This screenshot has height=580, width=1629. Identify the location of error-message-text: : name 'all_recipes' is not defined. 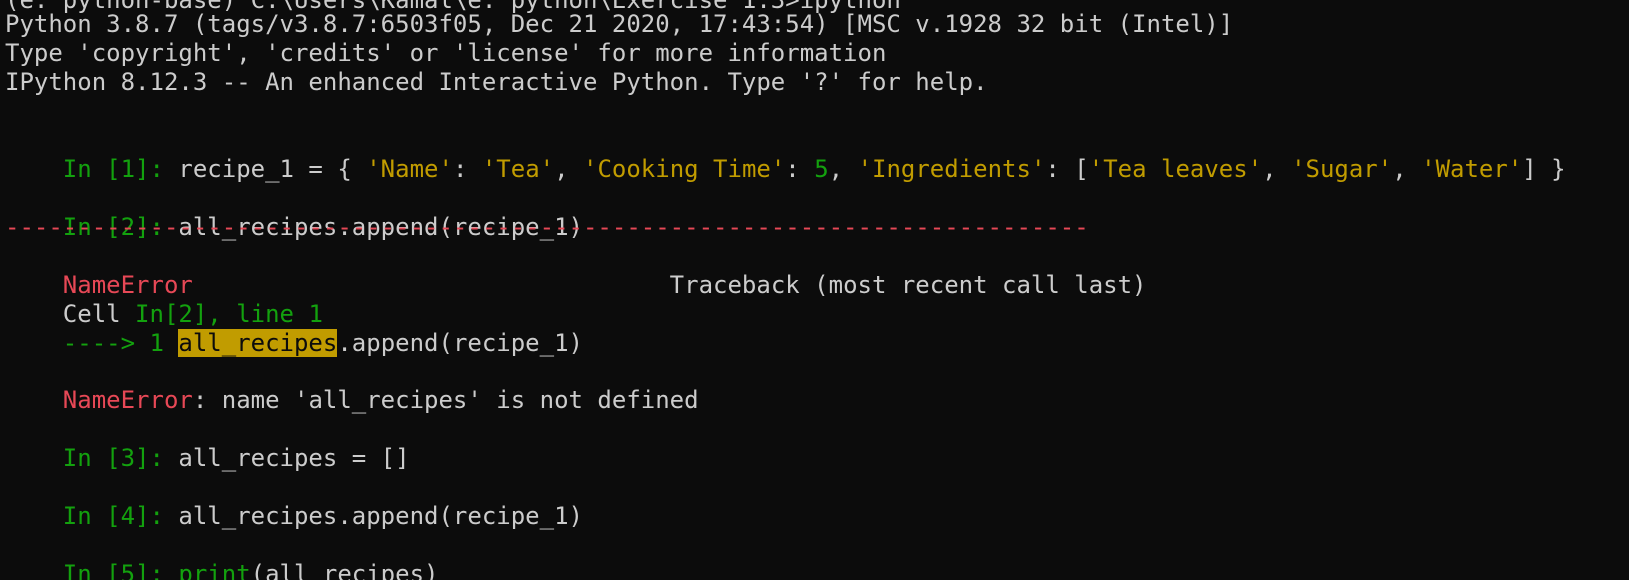
(445, 400).